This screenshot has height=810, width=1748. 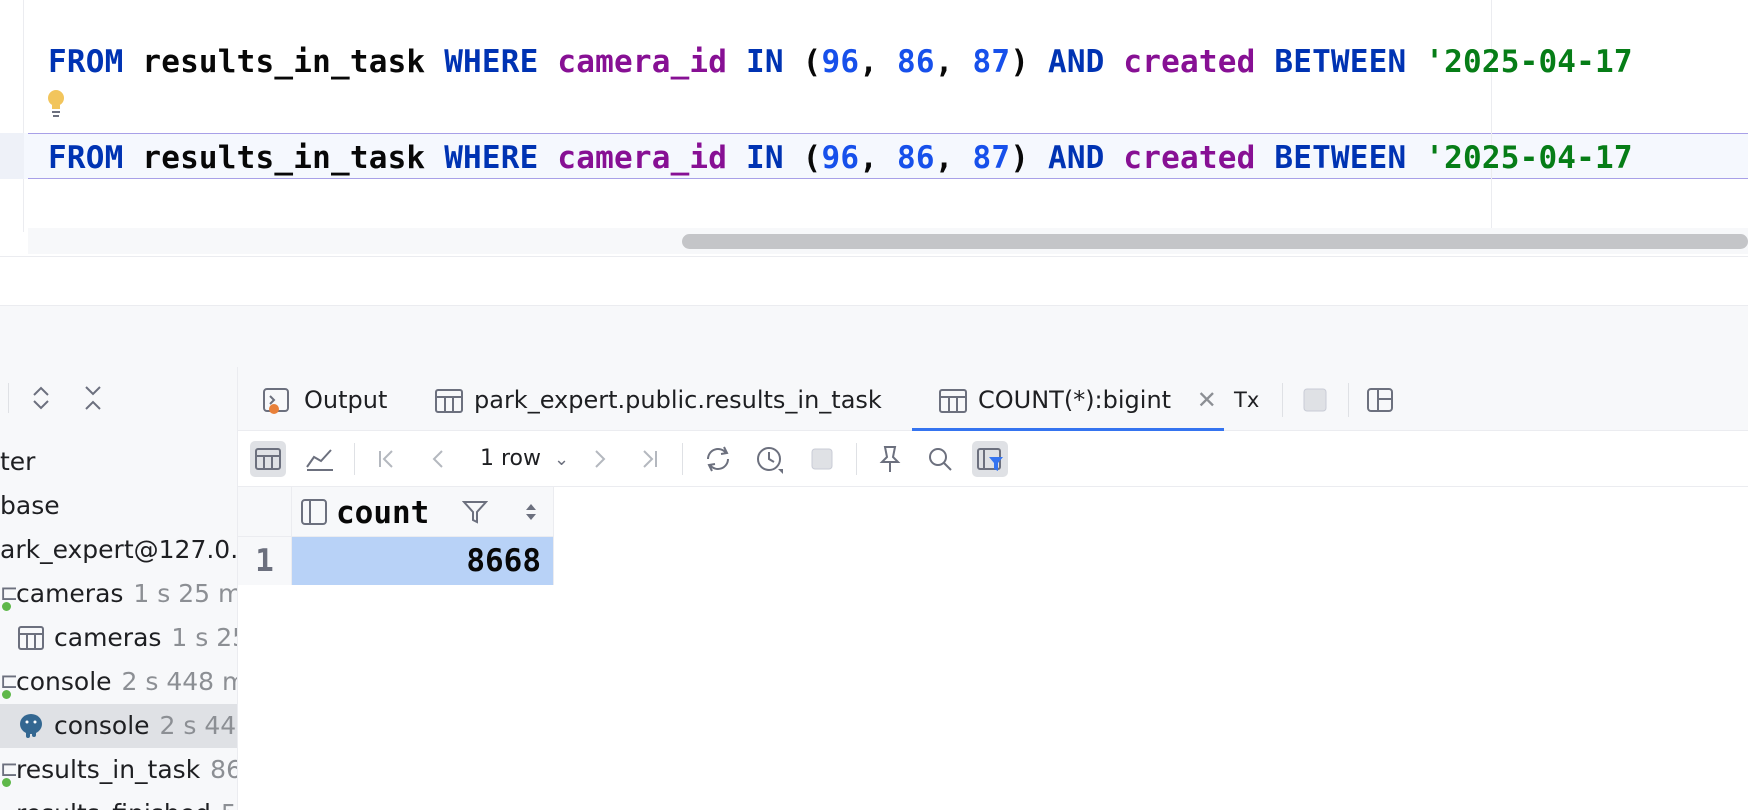 I want to click on tree-item-label: cameras, so click(x=108, y=637).